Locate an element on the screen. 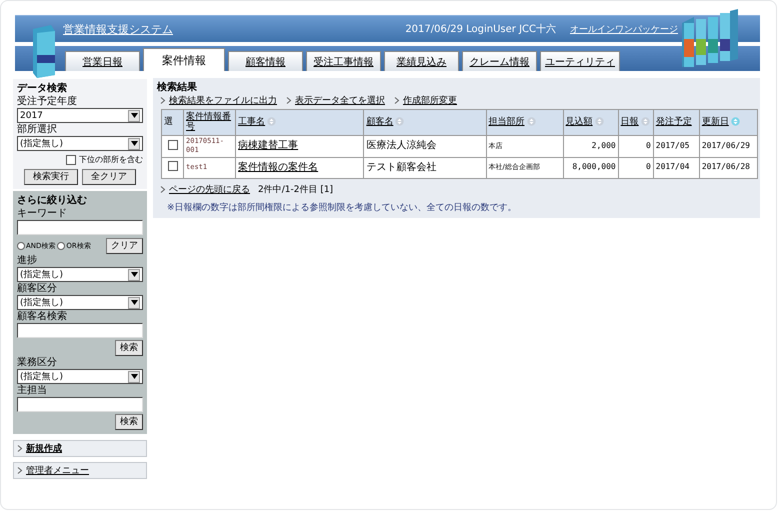 This screenshot has width=779, height=512. nav-tab: 業績見込み is located at coordinates (421, 61).